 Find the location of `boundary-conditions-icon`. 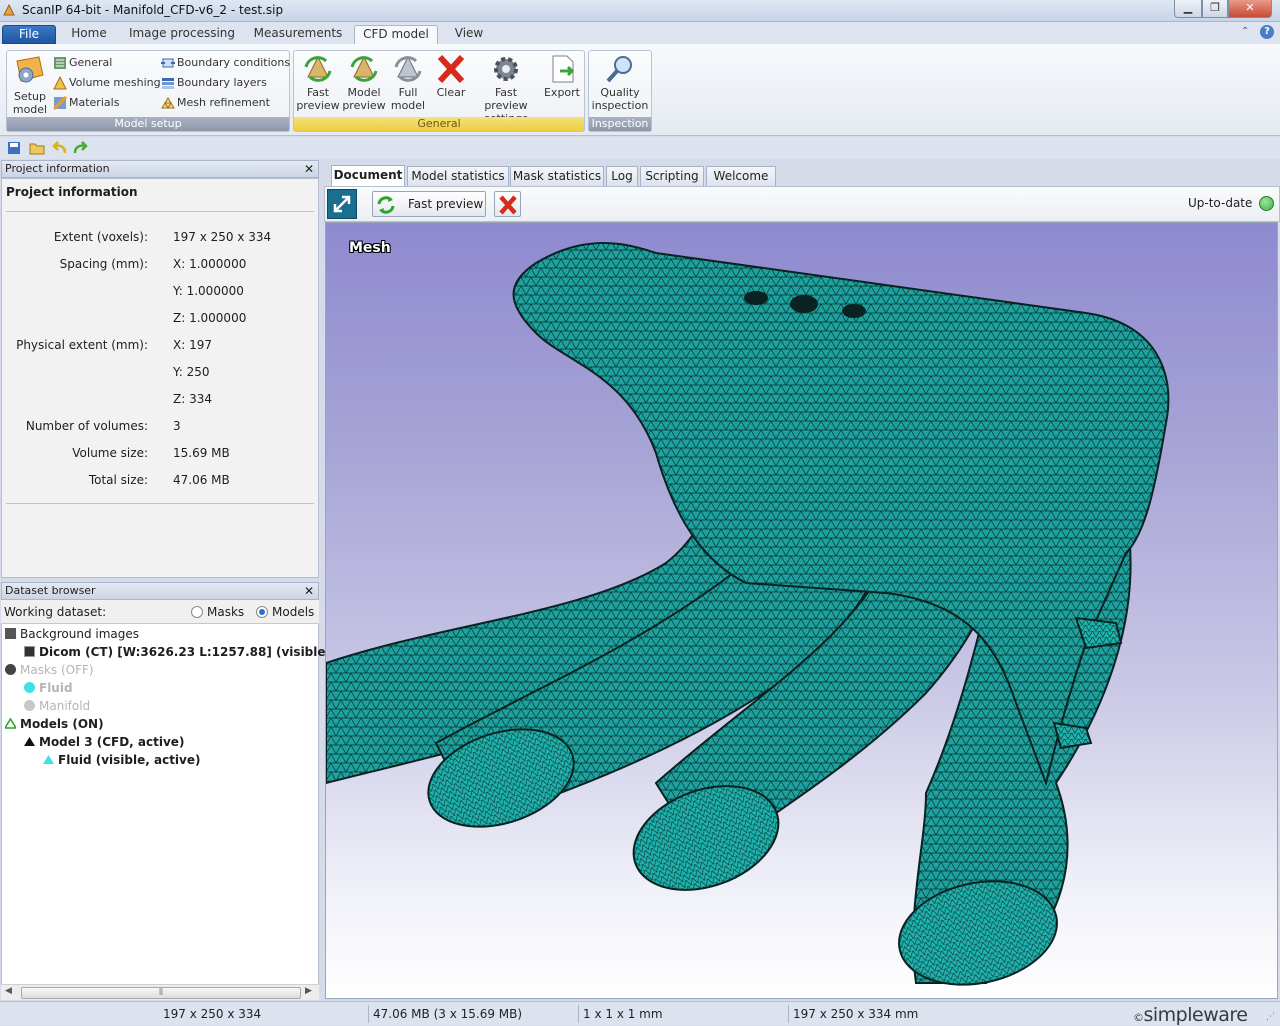

boundary-conditions-icon is located at coordinates (168, 63).